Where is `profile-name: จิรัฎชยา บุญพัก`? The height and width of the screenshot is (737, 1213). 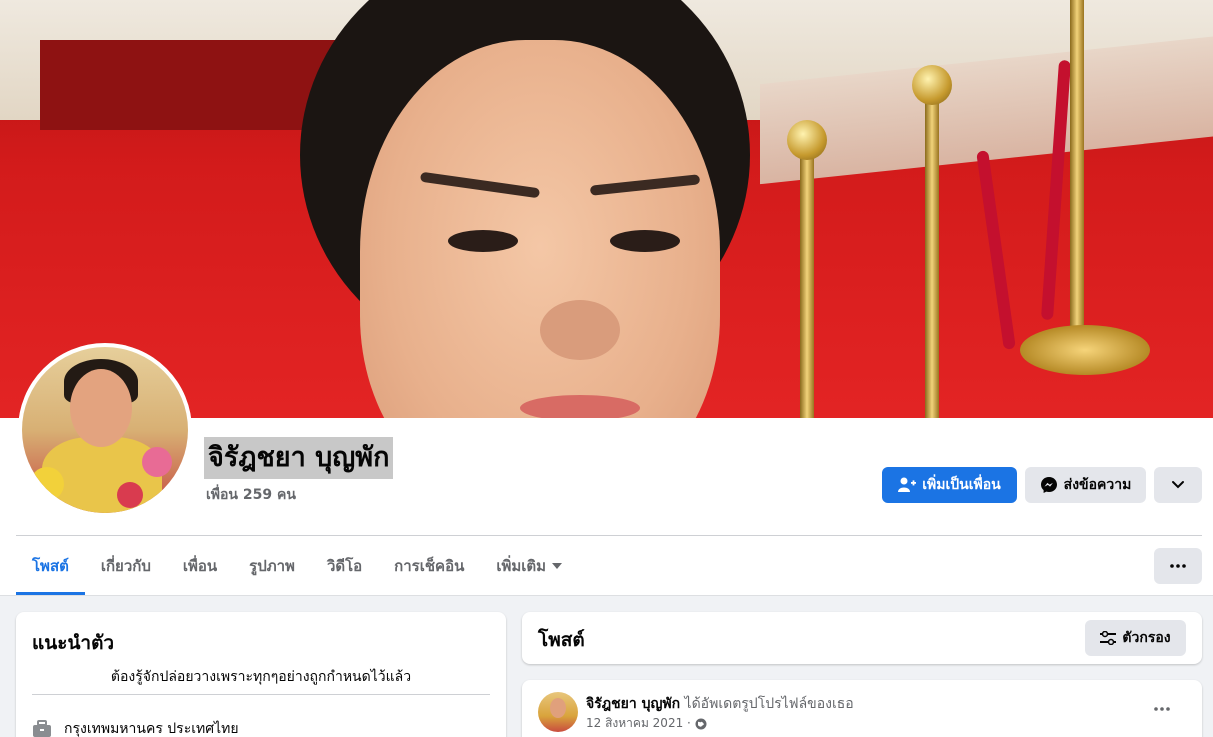
profile-name: จิรัฎชยา บุญพัก is located at coordinates (299, 458).